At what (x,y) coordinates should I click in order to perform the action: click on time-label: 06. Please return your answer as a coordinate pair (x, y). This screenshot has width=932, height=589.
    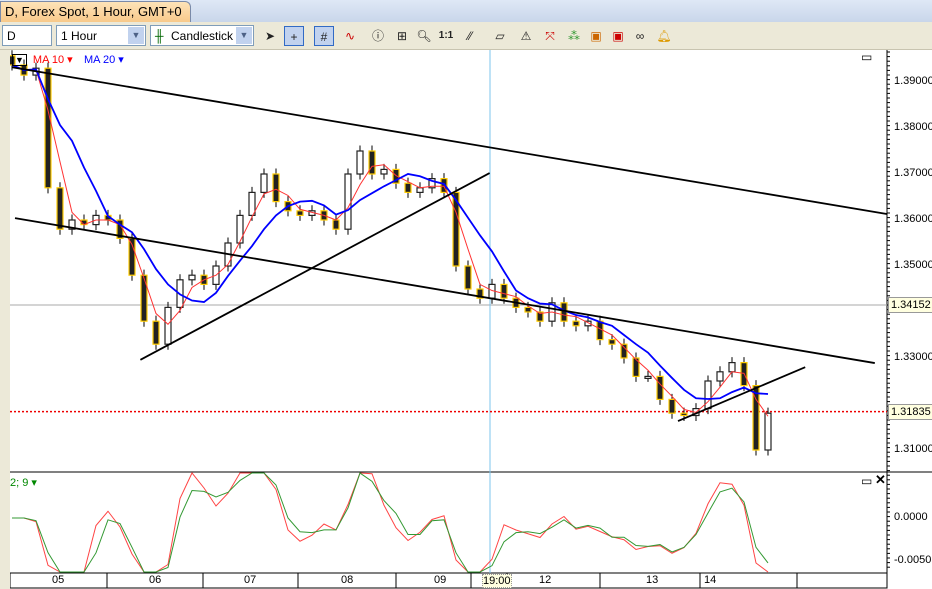
    Looking at the image, I should click on (155, 580).